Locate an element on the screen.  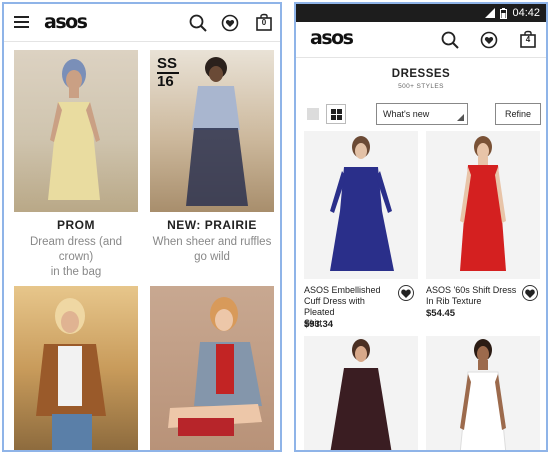
grid-view-icon is located at coordinates (336, 114).